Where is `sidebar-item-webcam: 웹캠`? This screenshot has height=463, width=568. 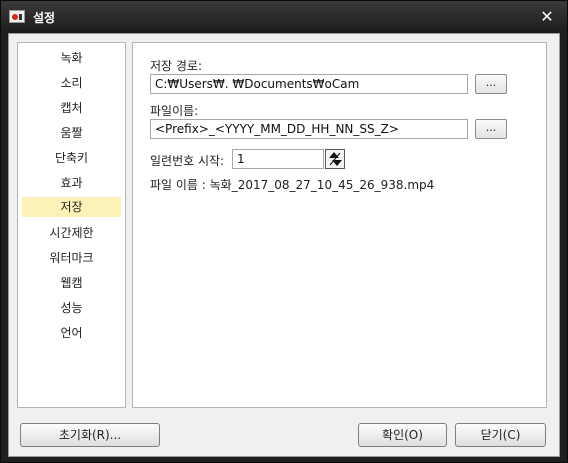 sidebar-item-webcam: 웹캠 is located at coordinates (71, 283).